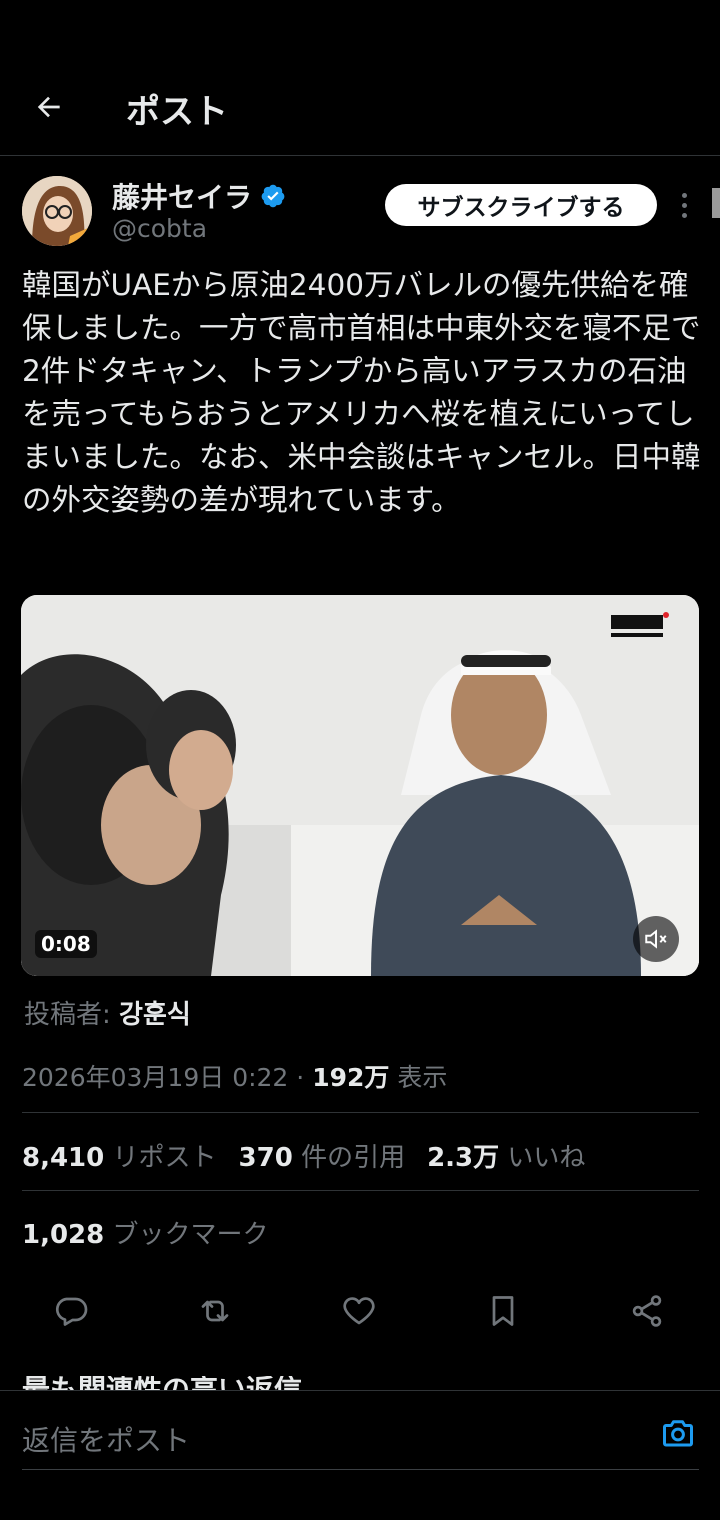  What do you see at coordinates (66, 944) in the screenshot?
I see `video-duration: 0:08` at bounding box center [66, 944].